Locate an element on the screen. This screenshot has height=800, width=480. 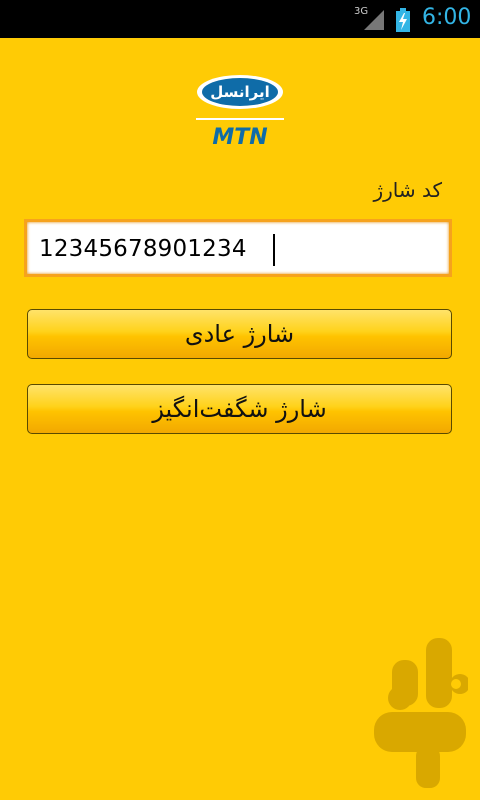
charge-code-input: 12345678901234 is located at coordinates (238, 248).